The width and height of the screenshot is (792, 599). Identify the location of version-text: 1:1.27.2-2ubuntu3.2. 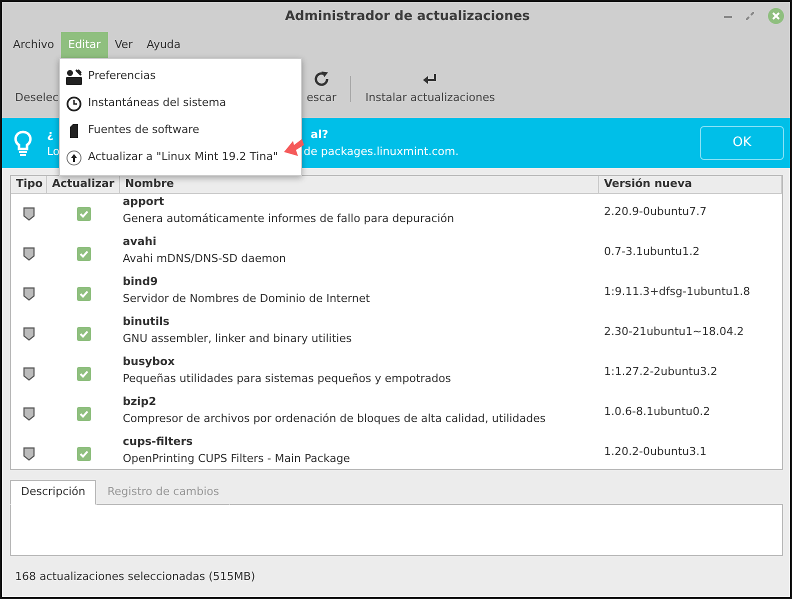
(660, 372).